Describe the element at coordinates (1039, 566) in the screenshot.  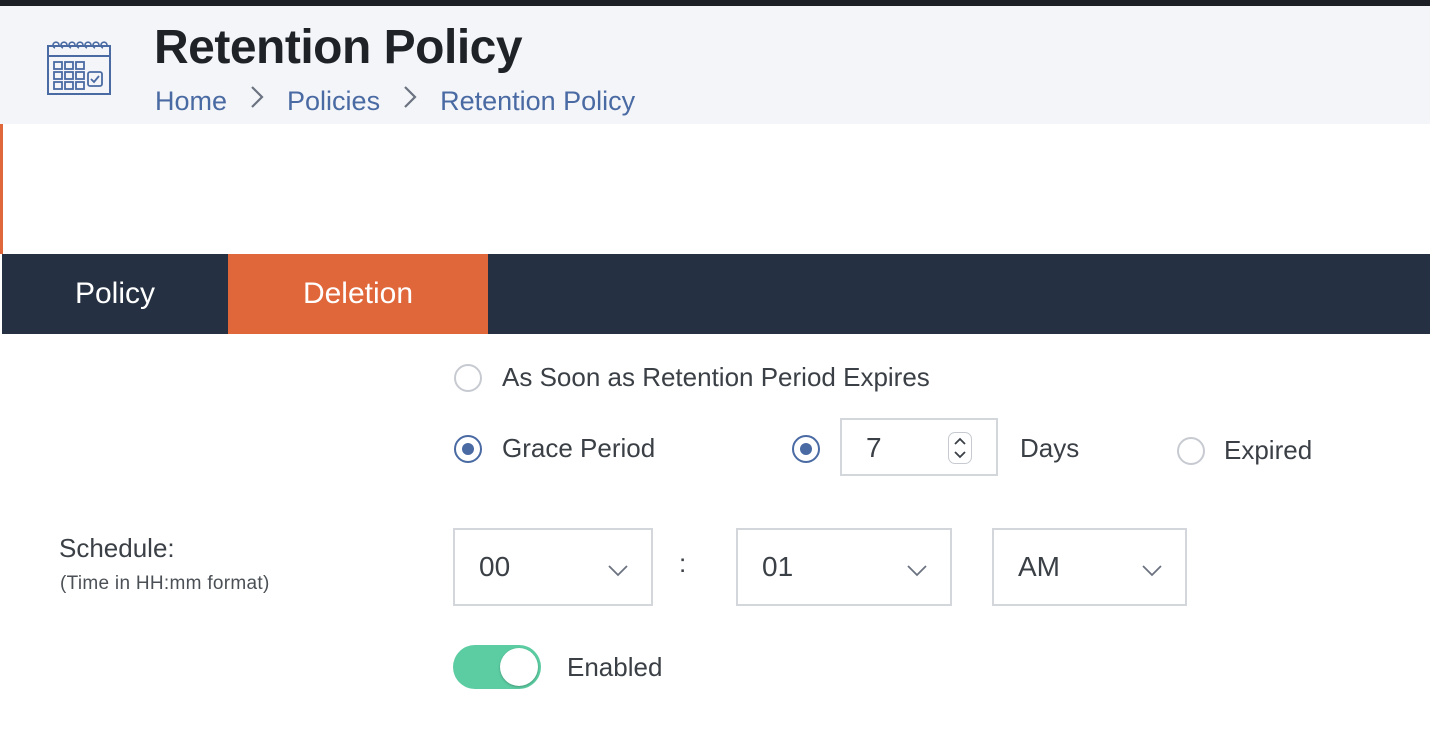
I see `meridiem-value: AM` at that location.